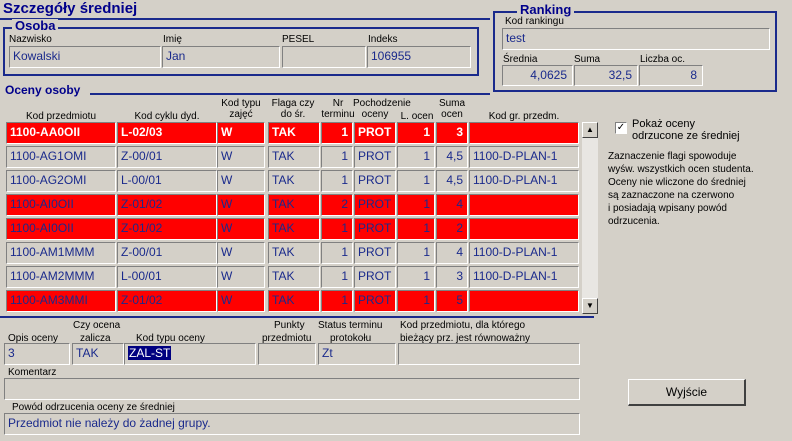 Image resolution: width=792 pixels, height=441 pixels. I want to click on suma-field: 32,5, so click(606, 75).